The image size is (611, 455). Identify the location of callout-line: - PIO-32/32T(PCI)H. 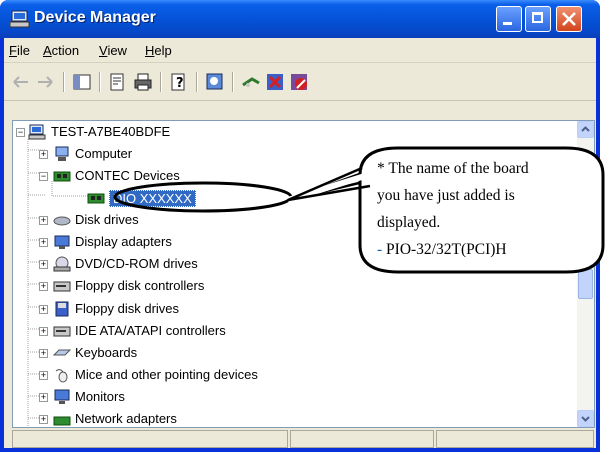
(492, 249).